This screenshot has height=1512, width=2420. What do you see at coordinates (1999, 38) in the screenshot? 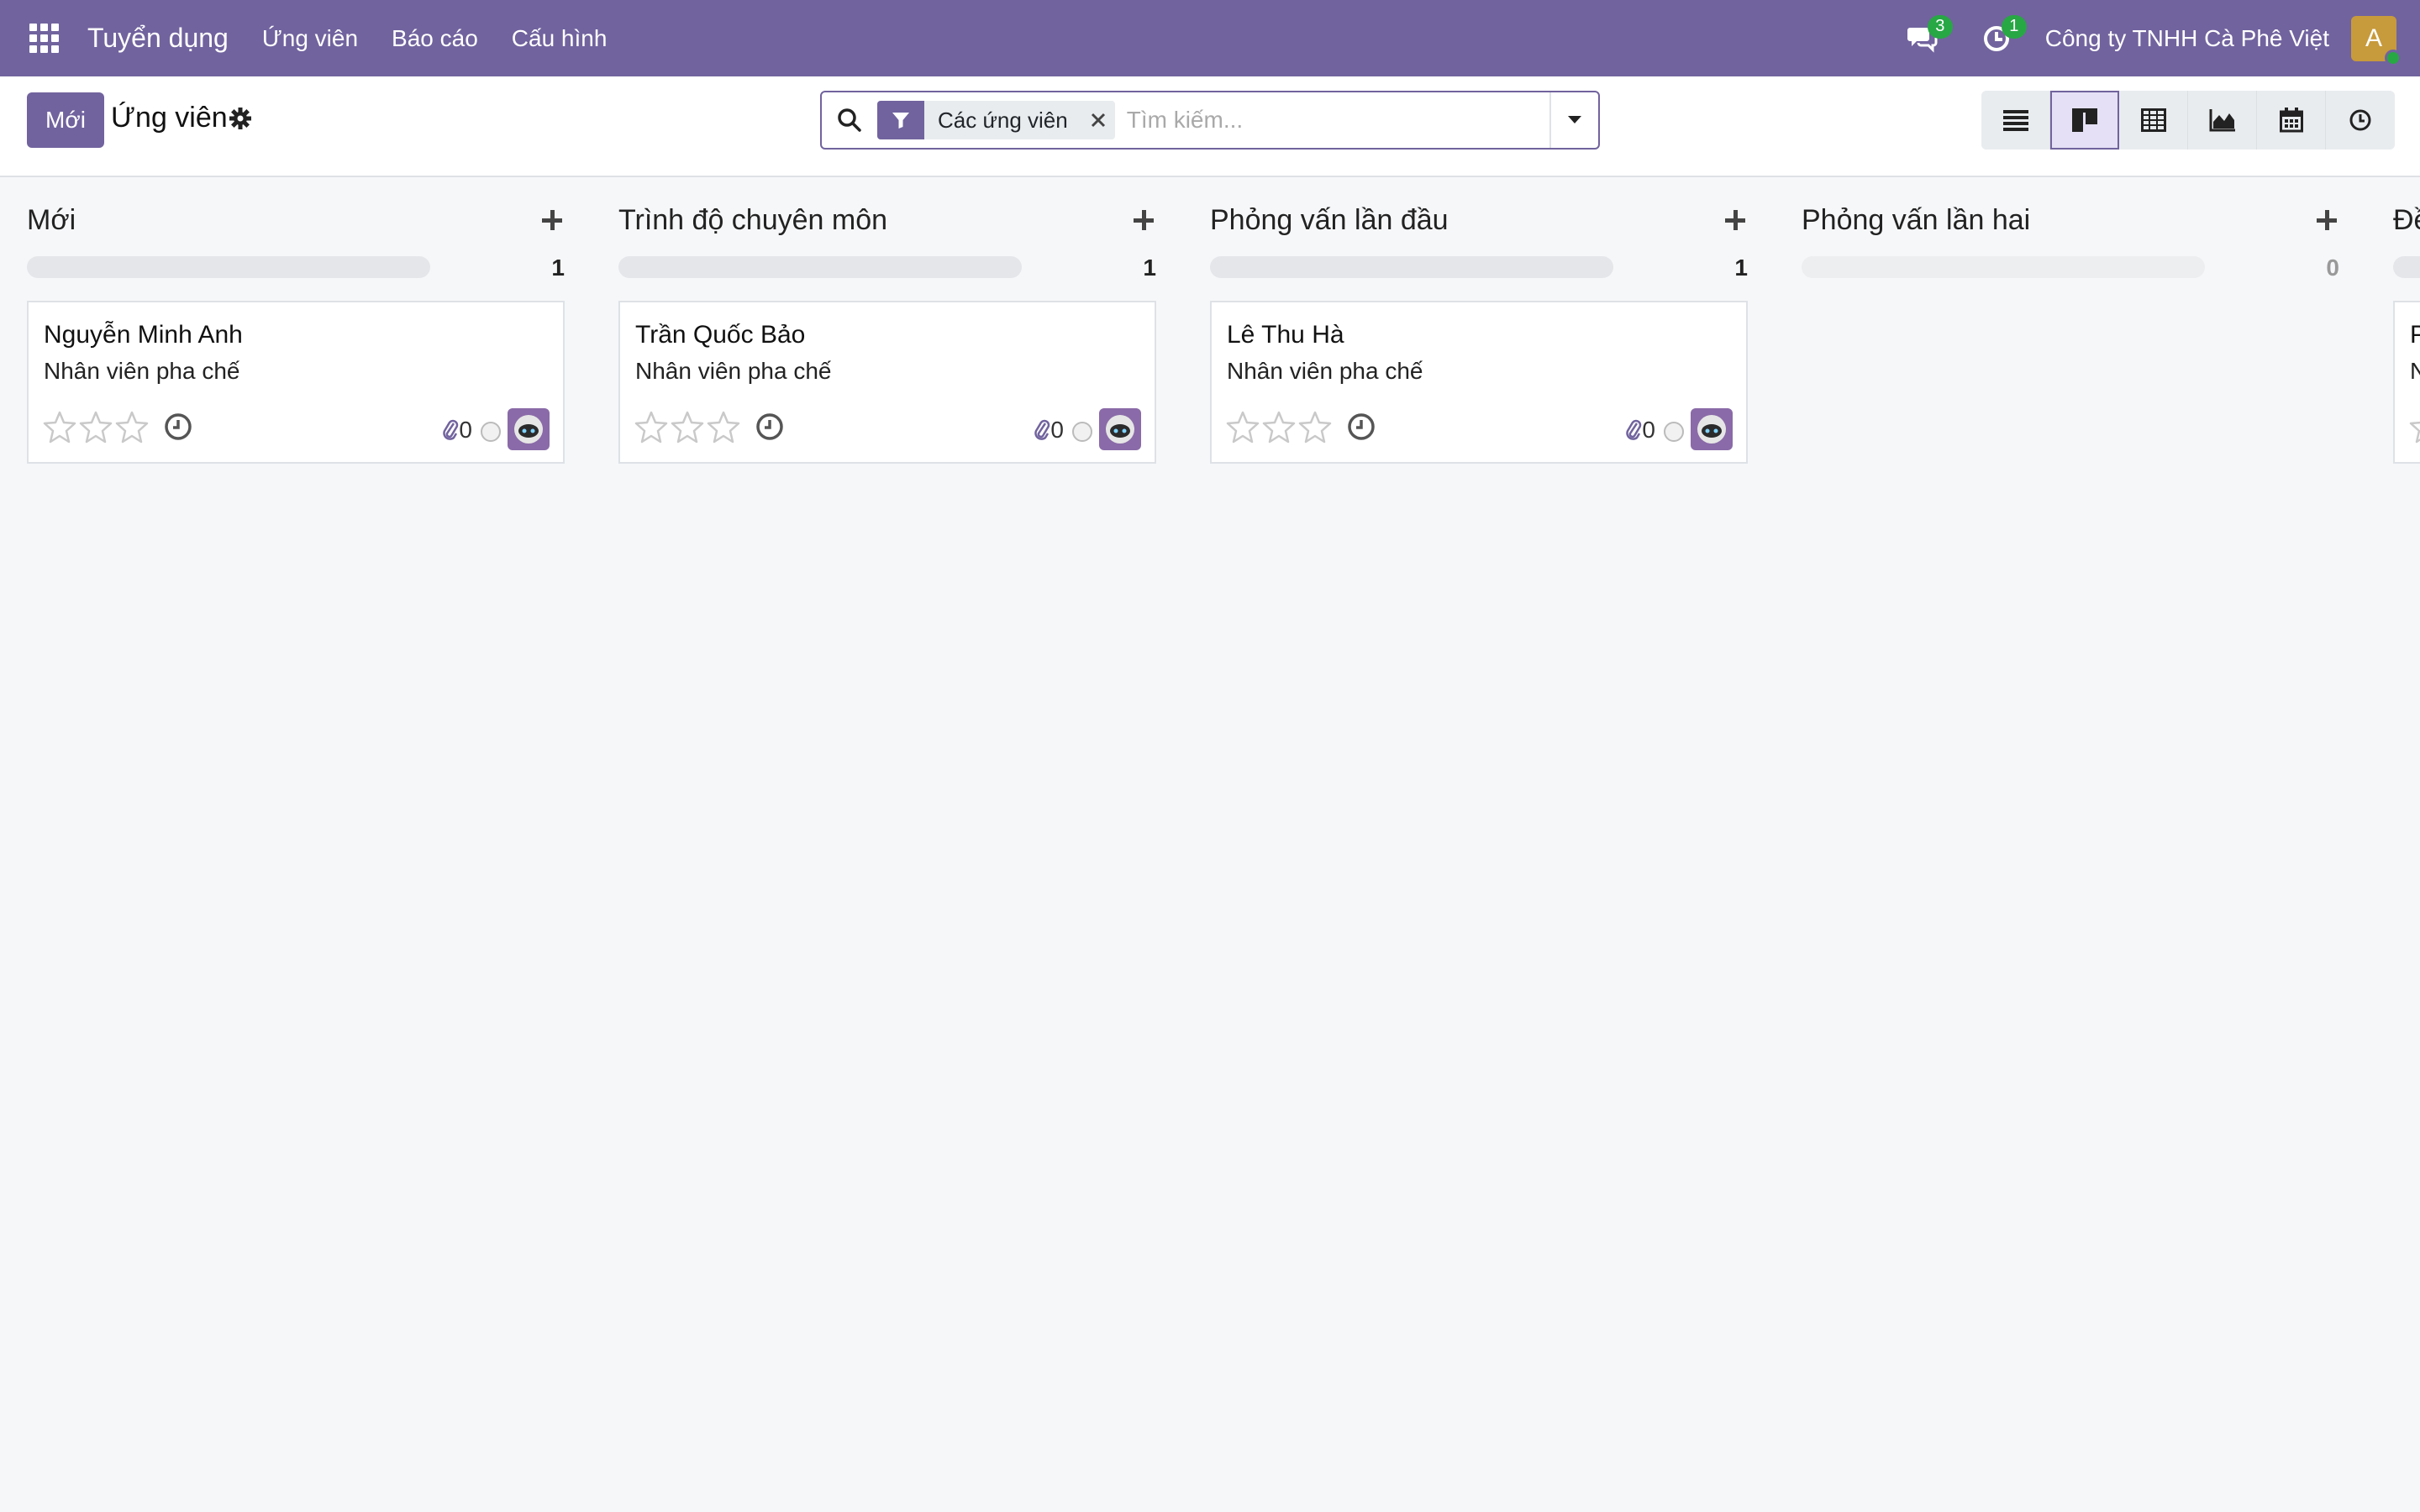
I see `activities-button: 1` at bounding box center [1999, 38].